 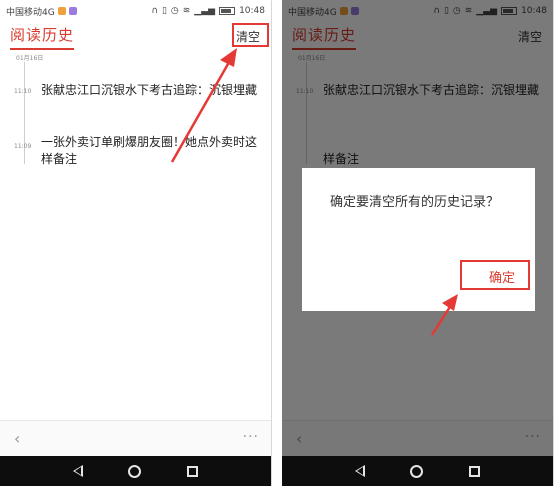 What do you see at coordinates (135, 438) in the screenshot?
I see `bottom-toolbar: ‹ ···` at bounding box center [135, 438].